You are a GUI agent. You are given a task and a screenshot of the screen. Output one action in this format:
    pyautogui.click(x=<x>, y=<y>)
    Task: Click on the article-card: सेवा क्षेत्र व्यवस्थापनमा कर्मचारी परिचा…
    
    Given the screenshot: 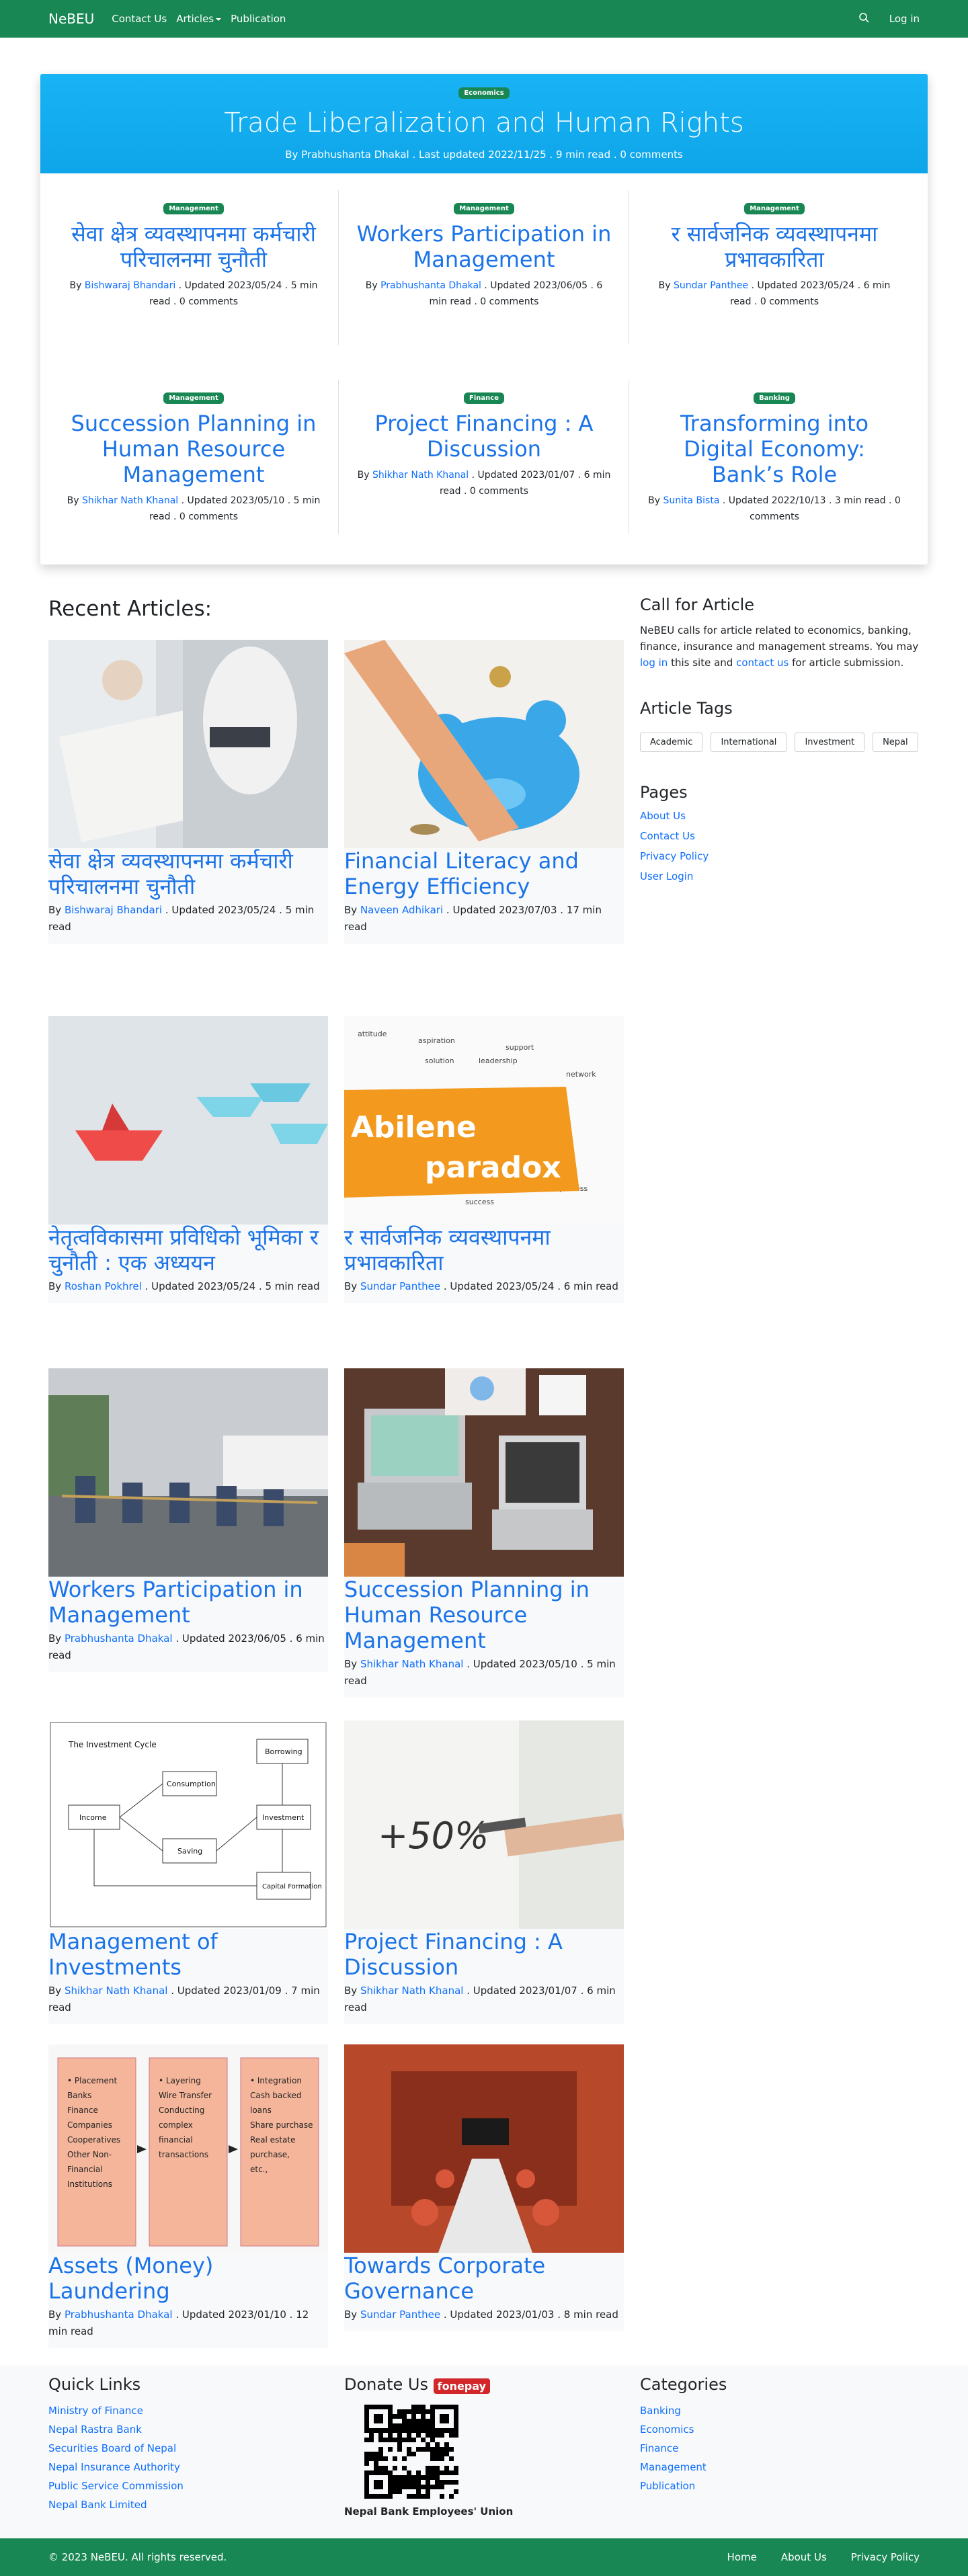 What is the action you would take?
    pyautogui.click(x=188, y=792)
    